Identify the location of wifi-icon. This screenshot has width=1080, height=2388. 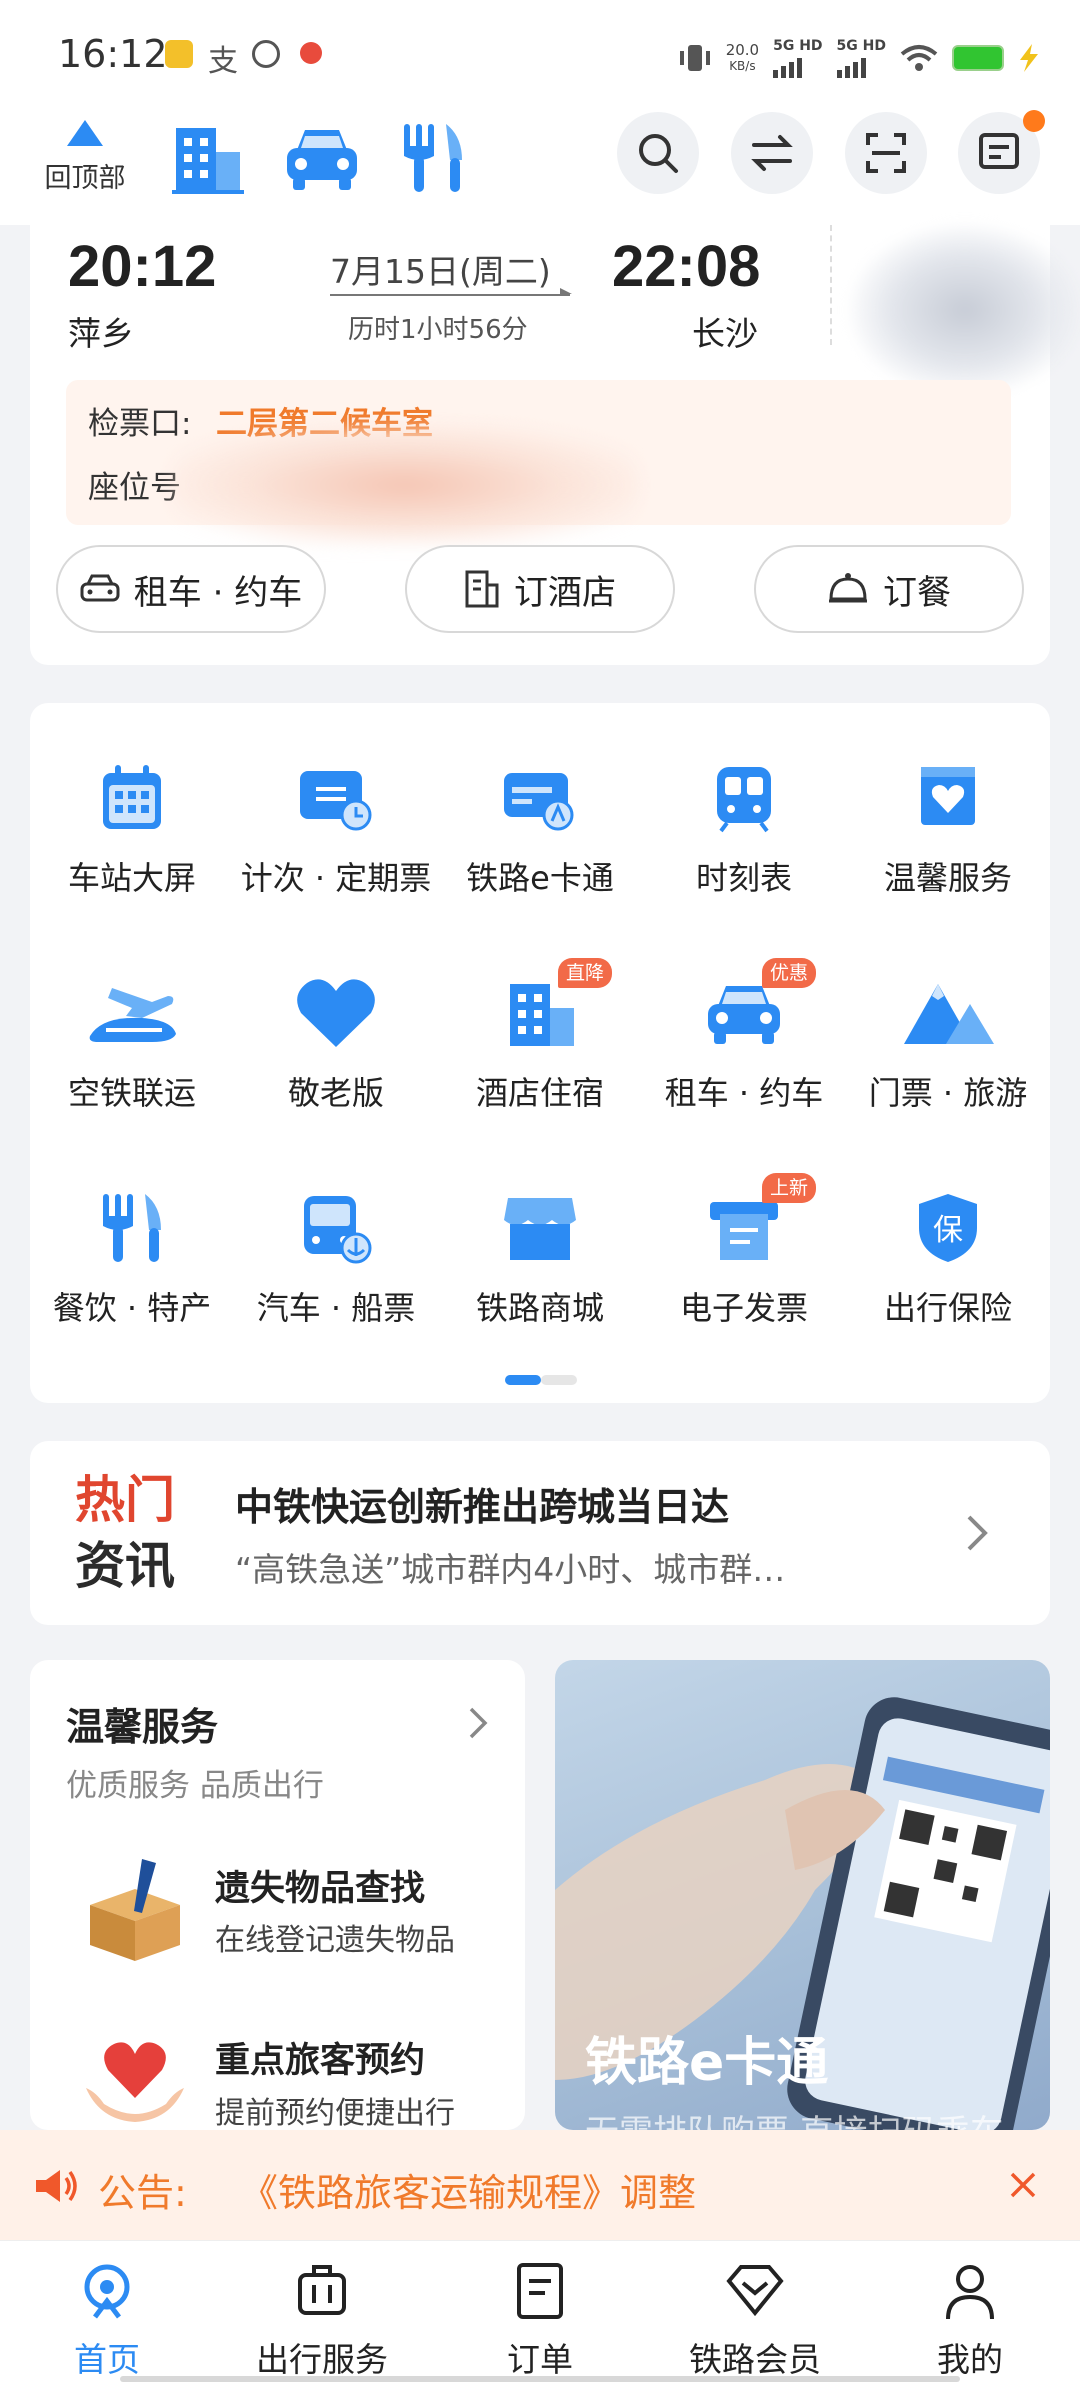
(919, 58).